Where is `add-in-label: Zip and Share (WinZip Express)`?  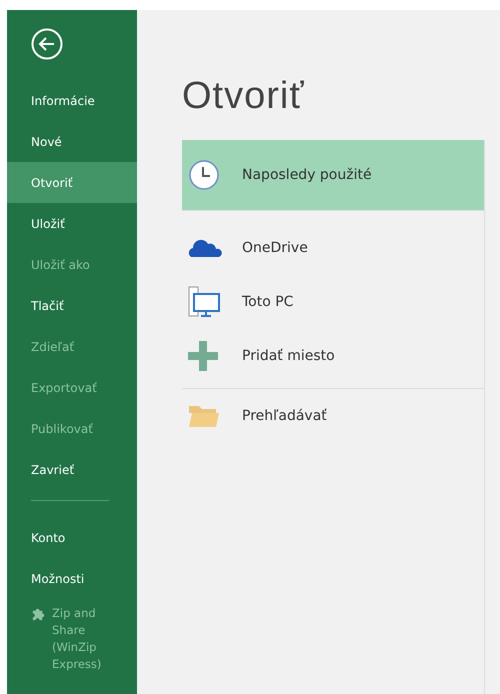 add-in-label: Zip and Share (WinZip Express) is located at coordinates (77, 639).